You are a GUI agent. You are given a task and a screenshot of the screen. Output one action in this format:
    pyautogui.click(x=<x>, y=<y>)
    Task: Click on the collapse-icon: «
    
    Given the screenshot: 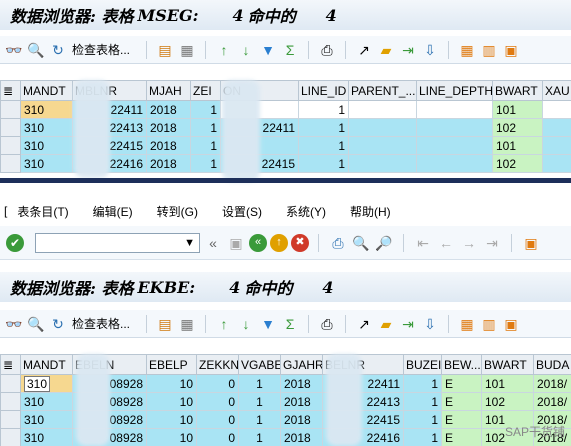 What is the action you would take?
    pyautogui.click(x=213, y=243)
    